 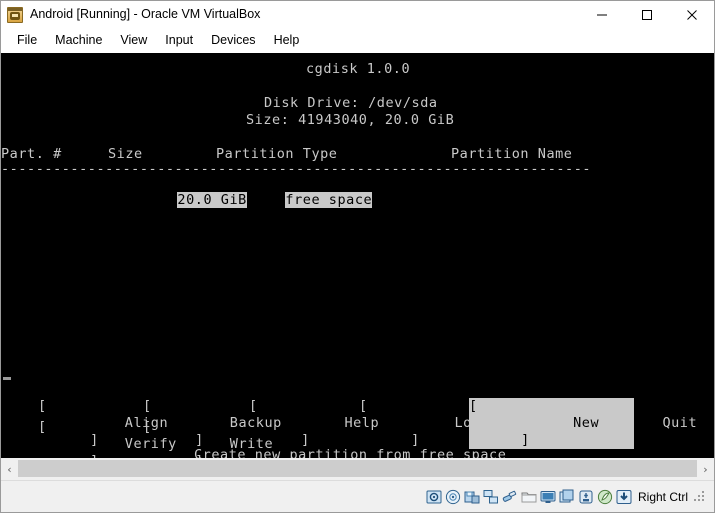 I want to click on chevron-right-icon: ›, so click(x=705, y=469).